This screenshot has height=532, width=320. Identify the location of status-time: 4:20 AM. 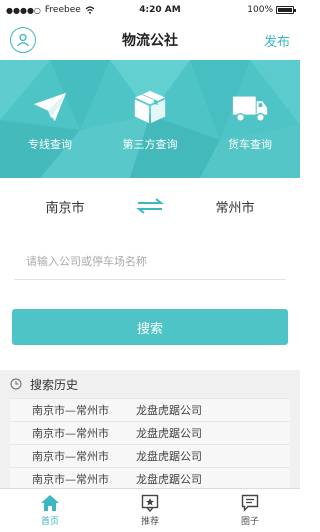
(160, 10).